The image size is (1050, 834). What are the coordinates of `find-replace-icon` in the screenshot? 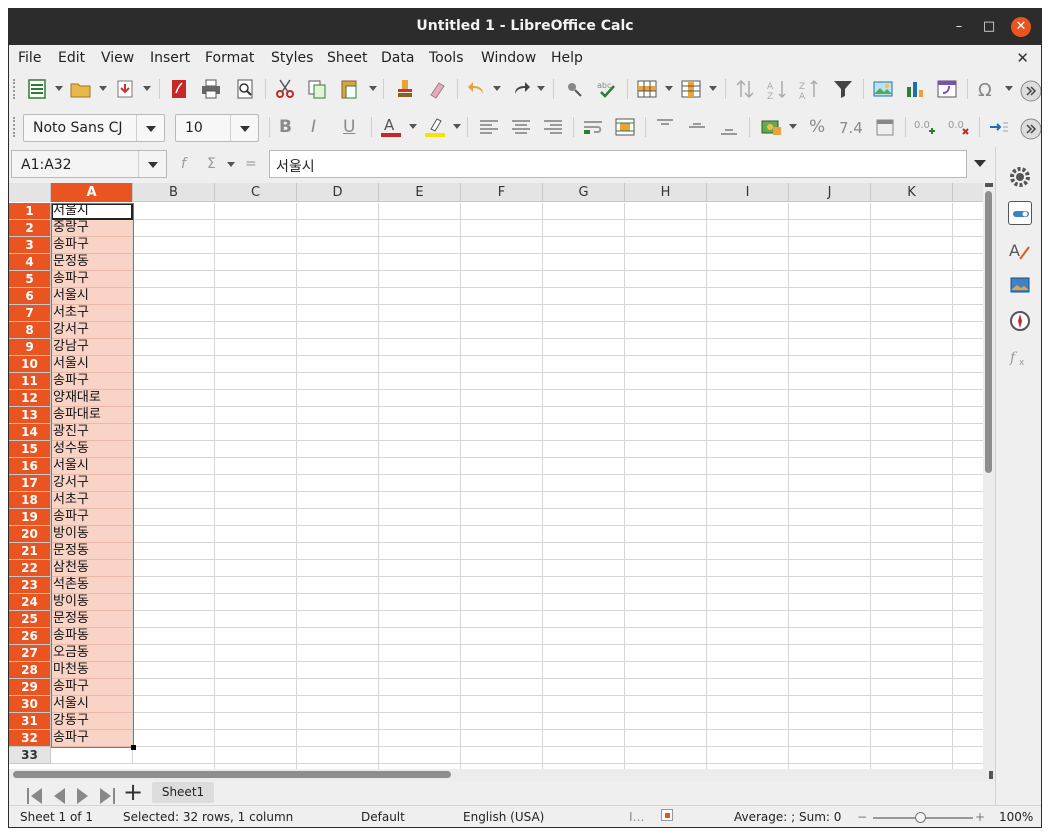 It's located at (575, 89).